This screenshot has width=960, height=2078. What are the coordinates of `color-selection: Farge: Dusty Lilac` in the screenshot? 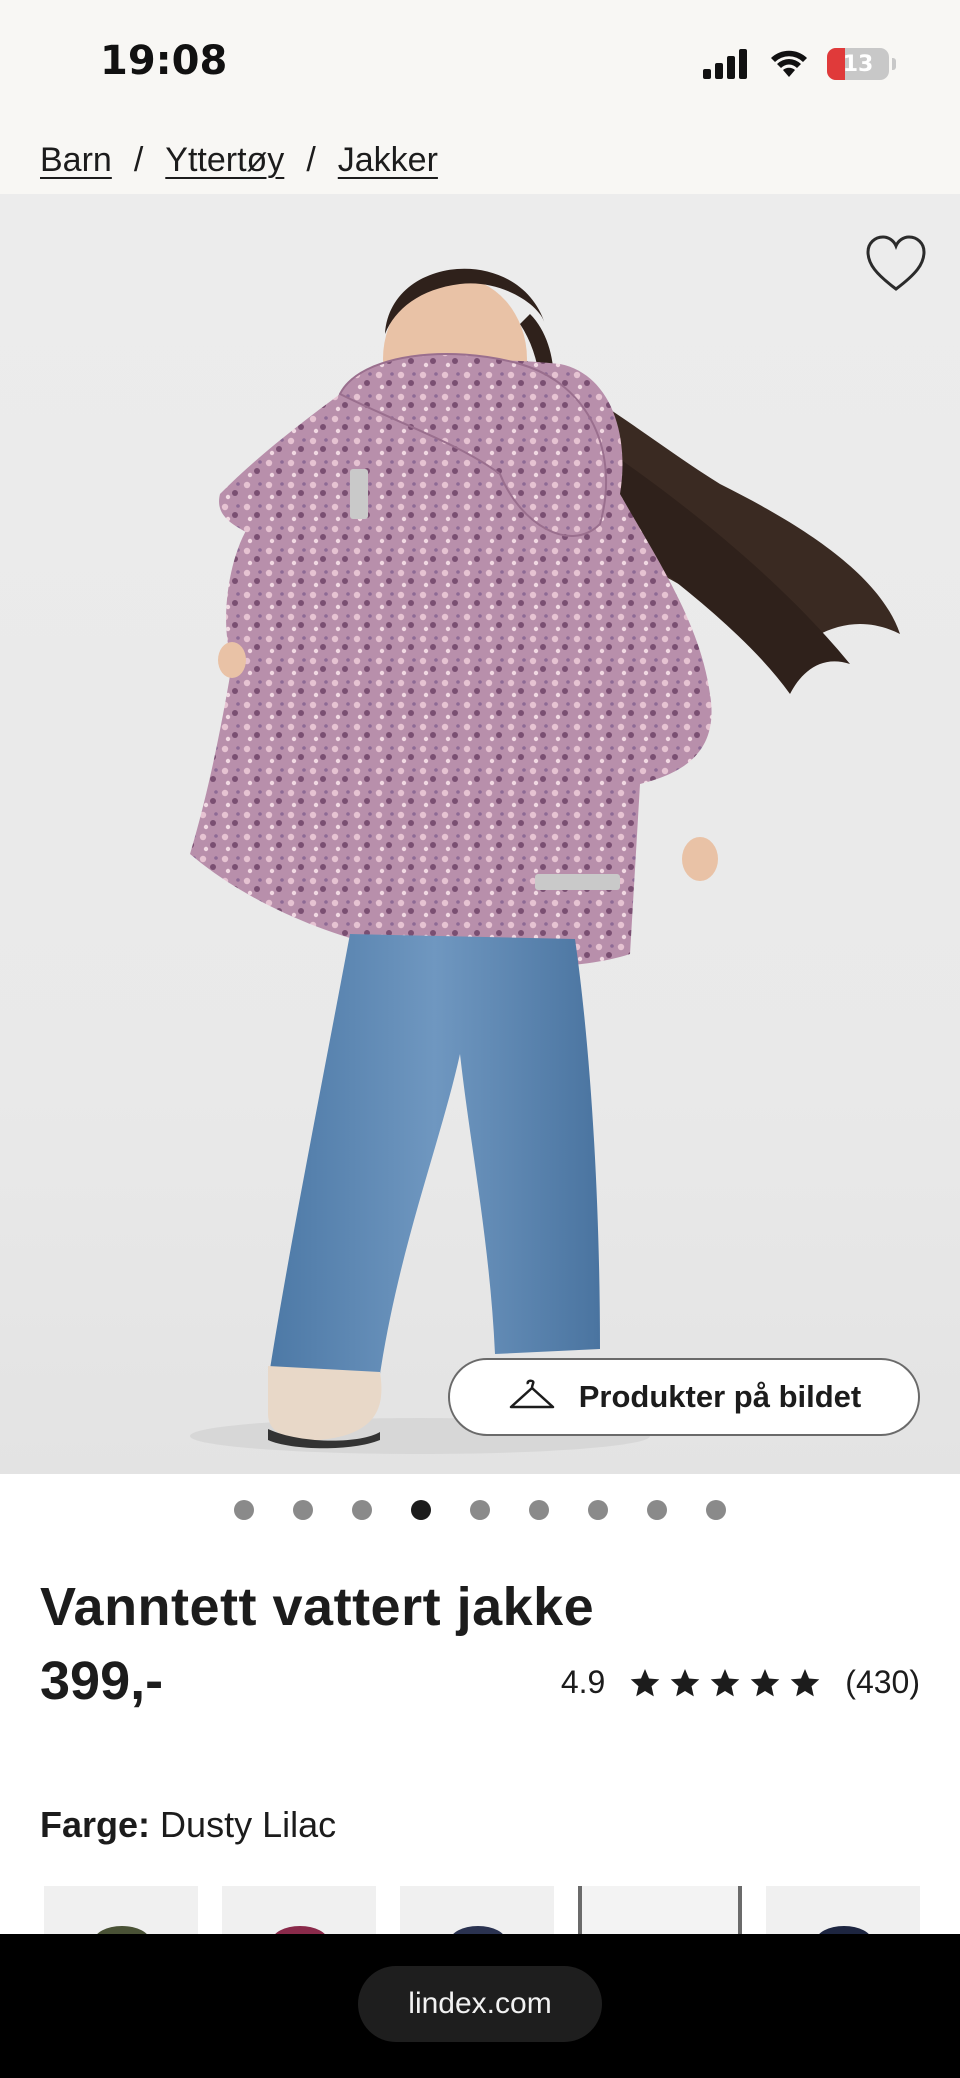 It's located at (188, 1825).